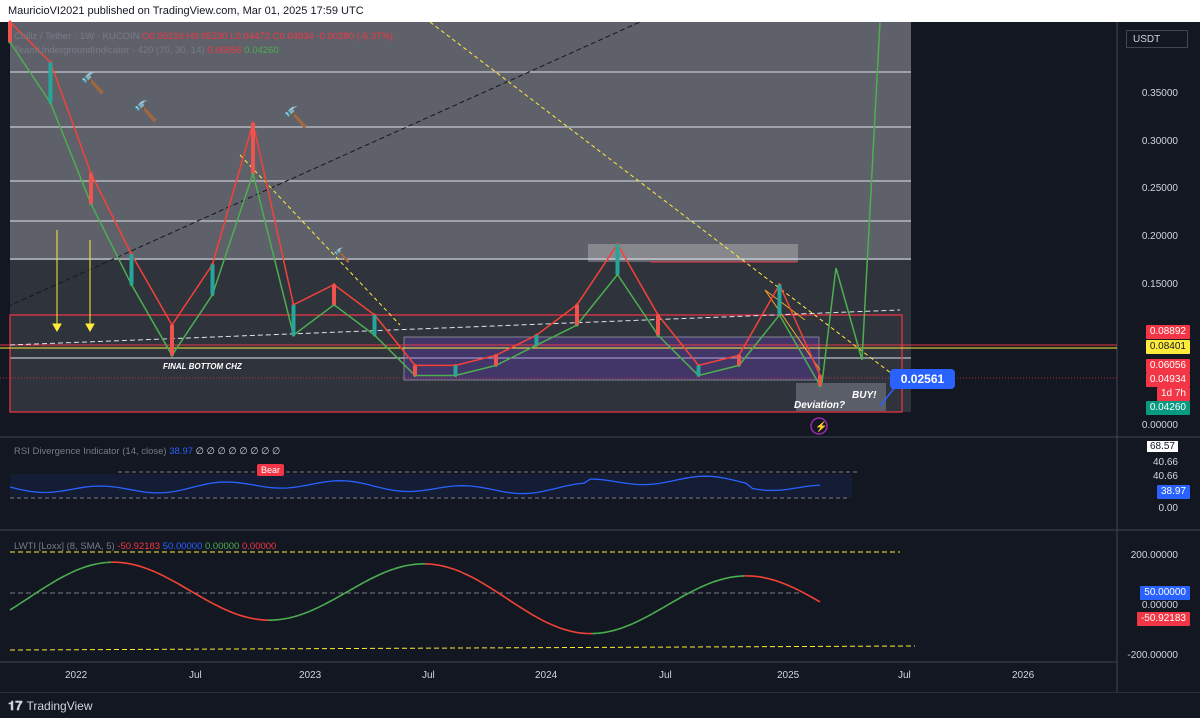 The width and height of the screenshot is (1200, 718). I want to click on time-tick: 2024, so click(546, 675).